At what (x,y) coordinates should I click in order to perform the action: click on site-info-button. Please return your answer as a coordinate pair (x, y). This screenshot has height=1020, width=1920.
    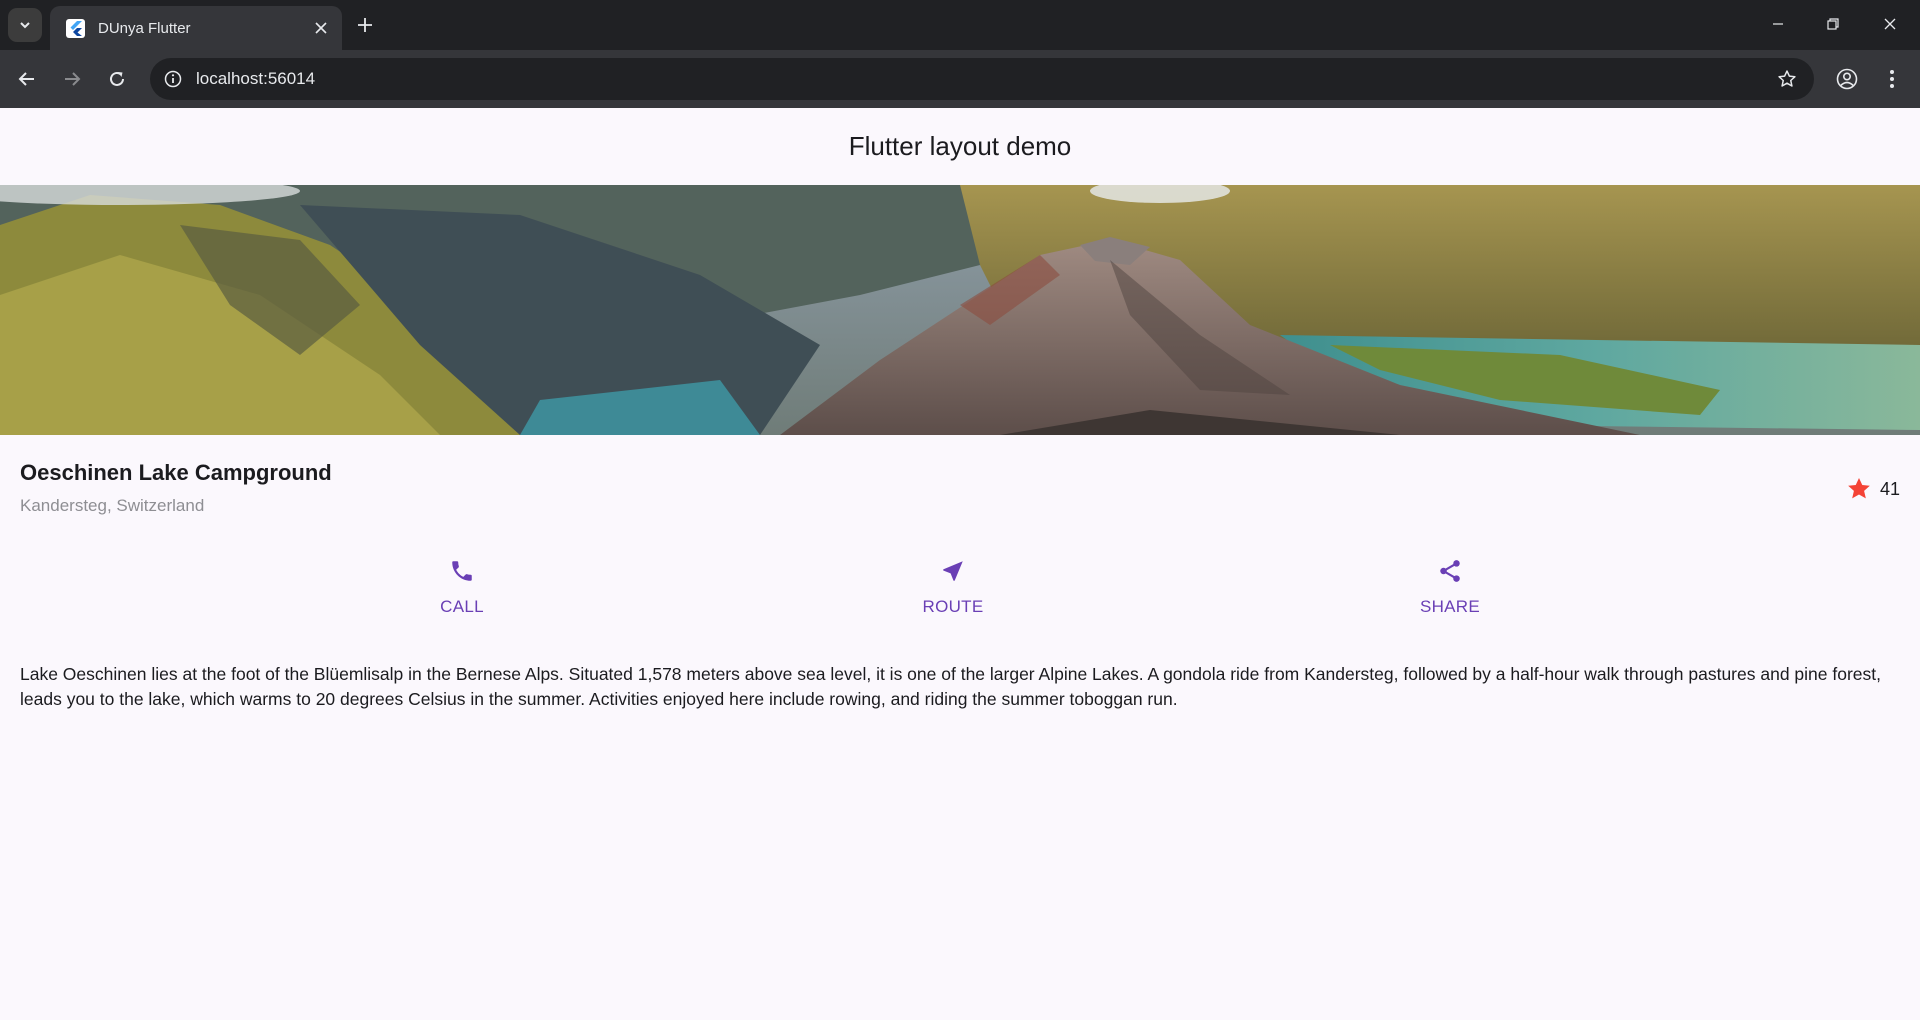
    Looking at the image, I should click on (173, 79).